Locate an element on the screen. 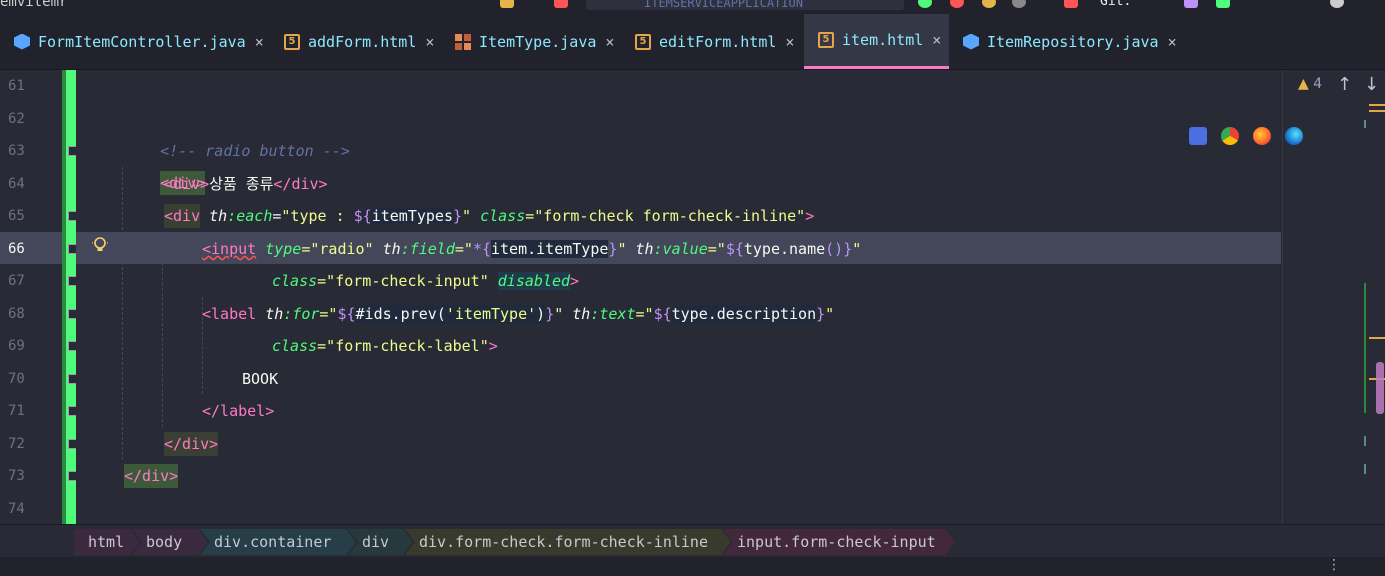  tab-label: ItemType.java is located at coordinates (538, 41).